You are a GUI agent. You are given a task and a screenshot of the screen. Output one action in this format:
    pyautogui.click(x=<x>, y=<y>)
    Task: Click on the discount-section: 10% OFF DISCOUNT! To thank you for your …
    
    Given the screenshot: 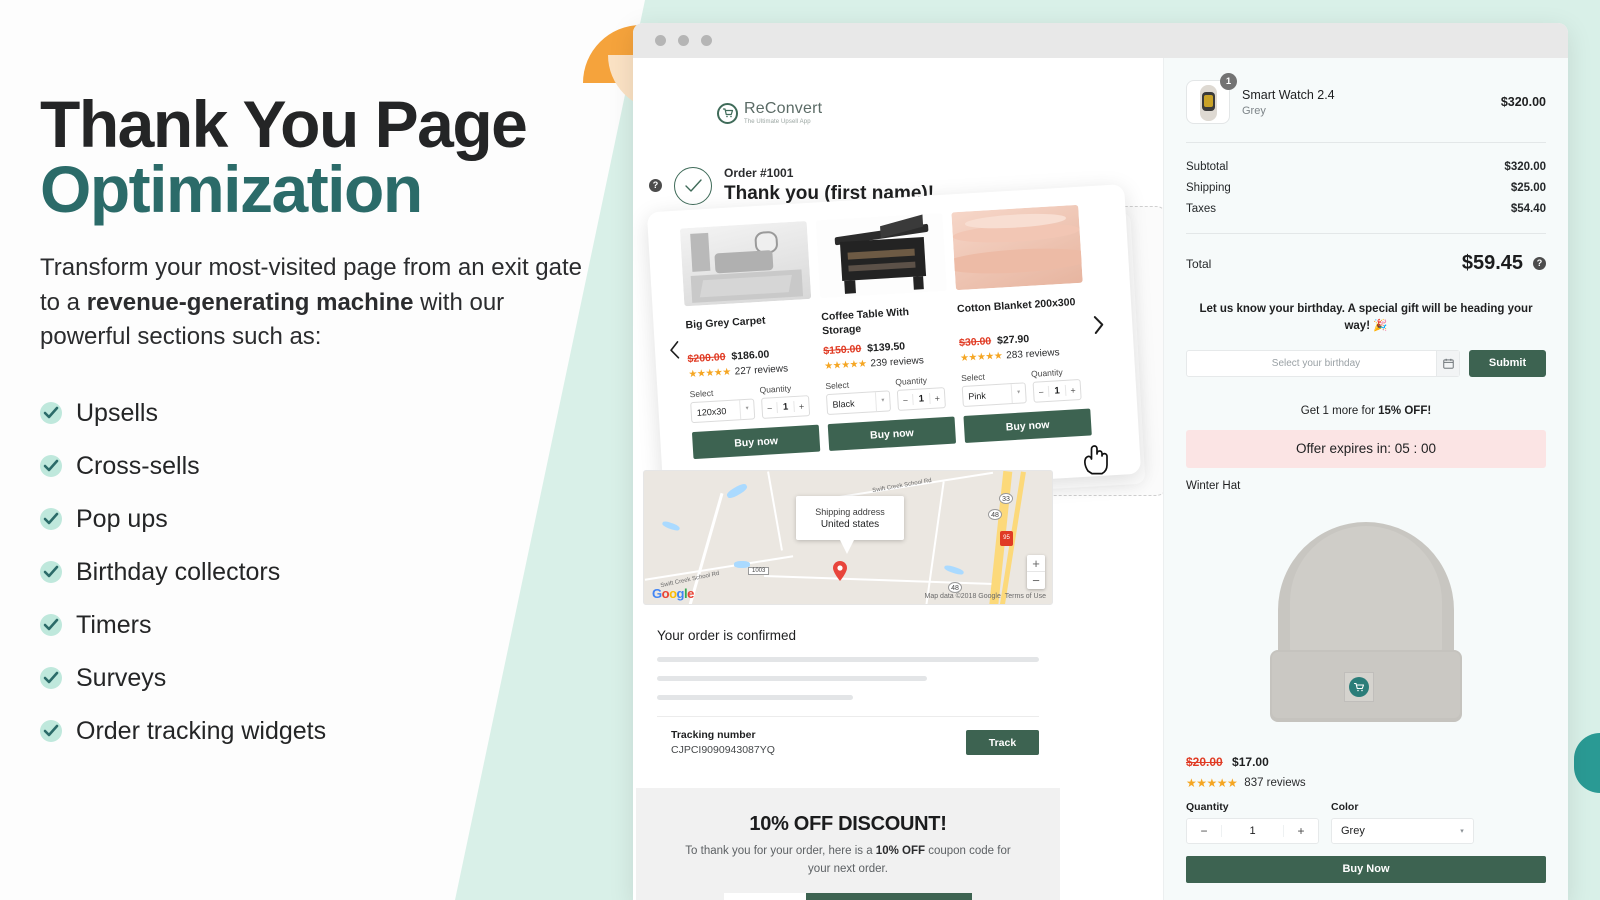 What is the action you would take?
    pyautogui.click(x=848, y=844)
    